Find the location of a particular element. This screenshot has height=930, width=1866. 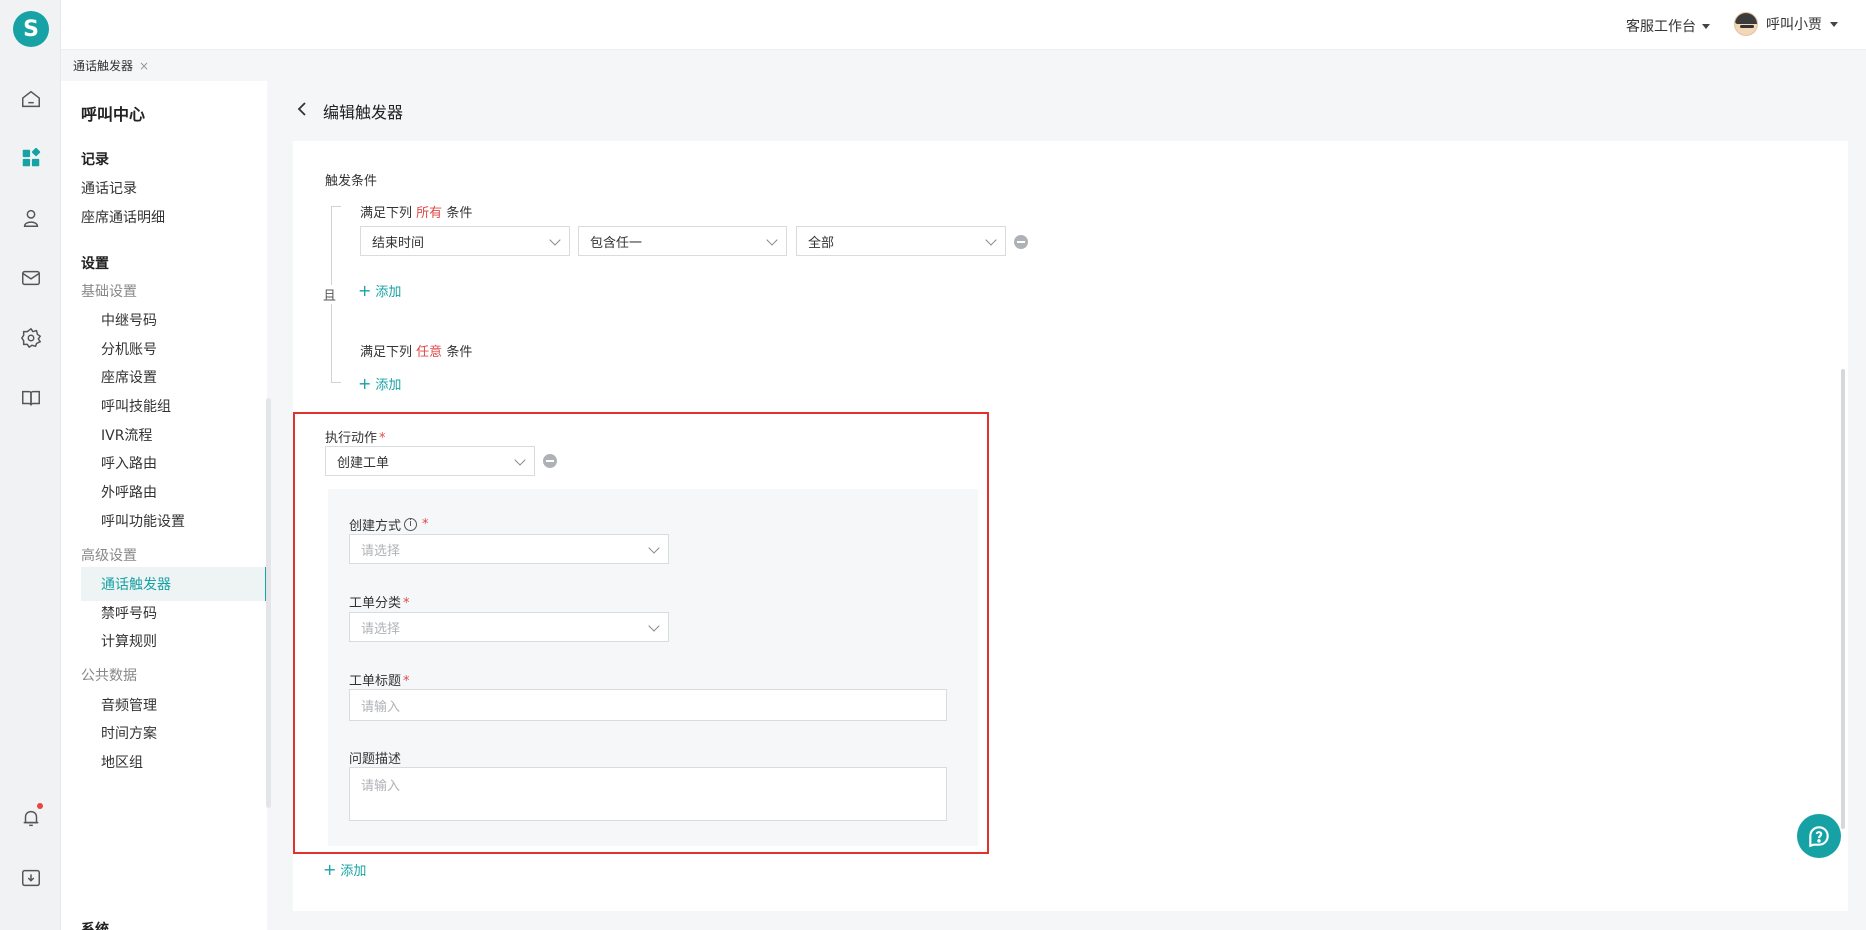

group-public-data: 公共数据 is located at coordinates (109, 676).